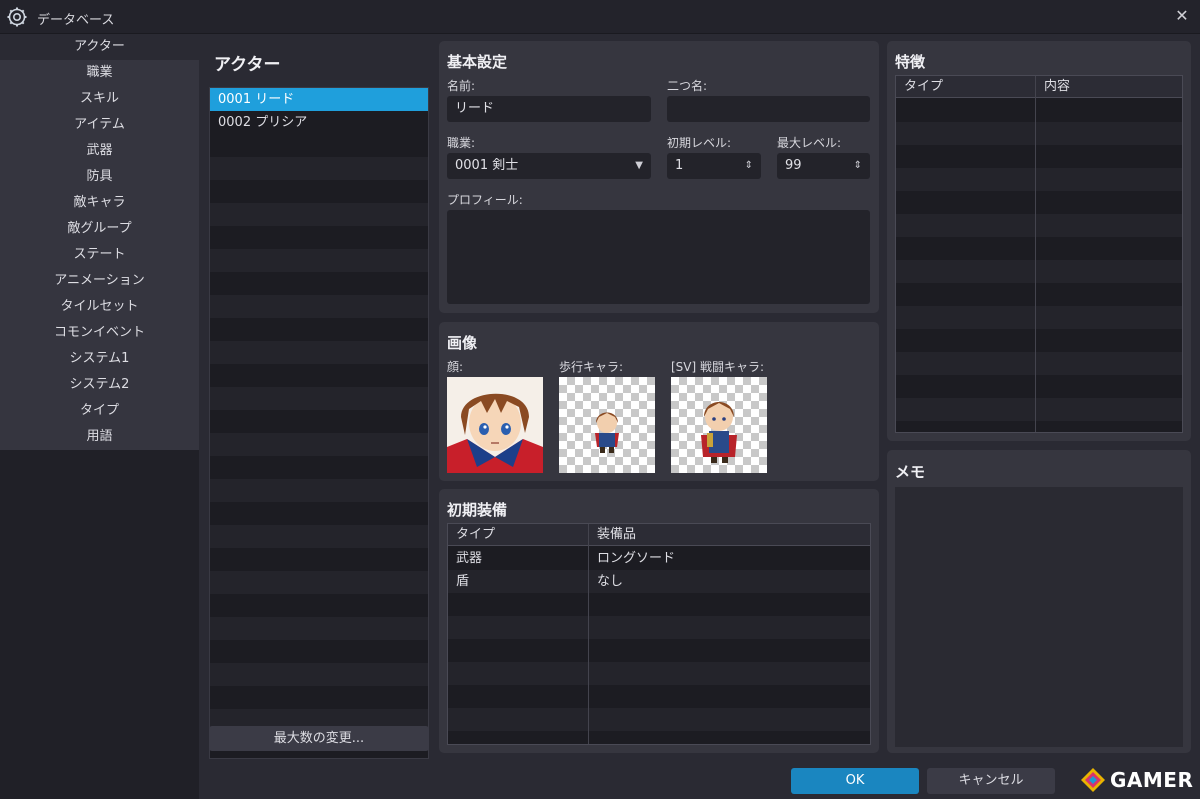 The height and width of the screenshot is (799, 1200). Describe the element at coordinates (319, 122) in the screenshot. I see `actor-list-item: 0002 プリシア` at that location.